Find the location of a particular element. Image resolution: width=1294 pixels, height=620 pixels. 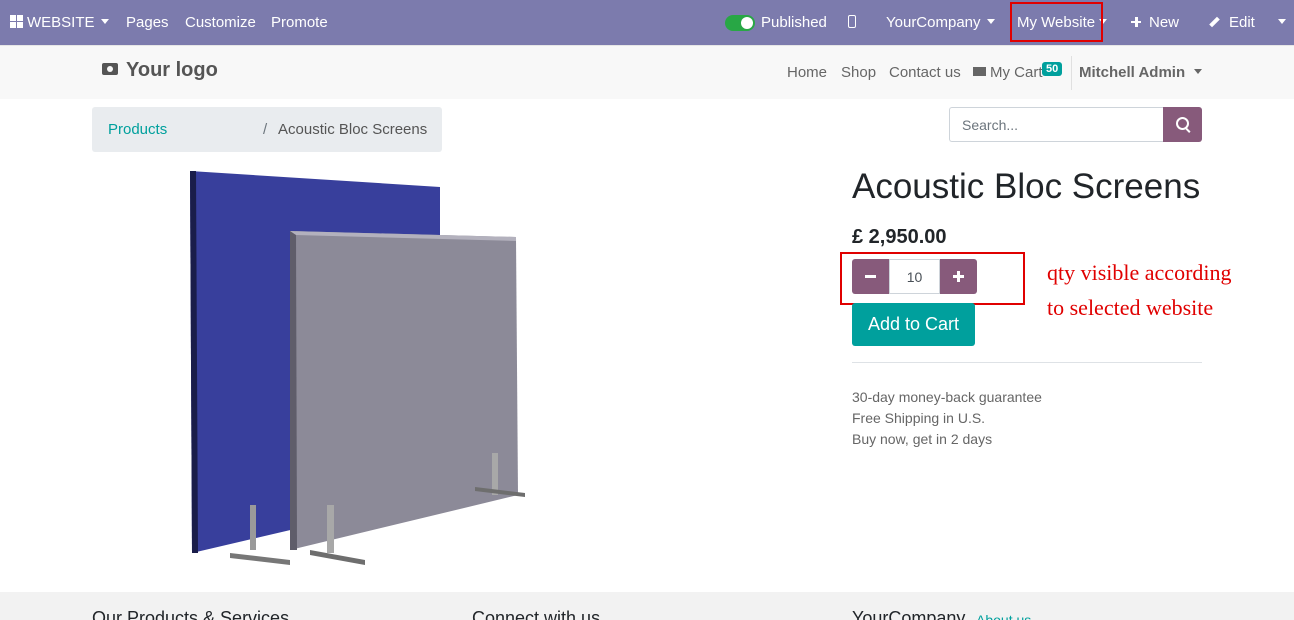

pages-menu: Pages is located at coordinates (147, 22).